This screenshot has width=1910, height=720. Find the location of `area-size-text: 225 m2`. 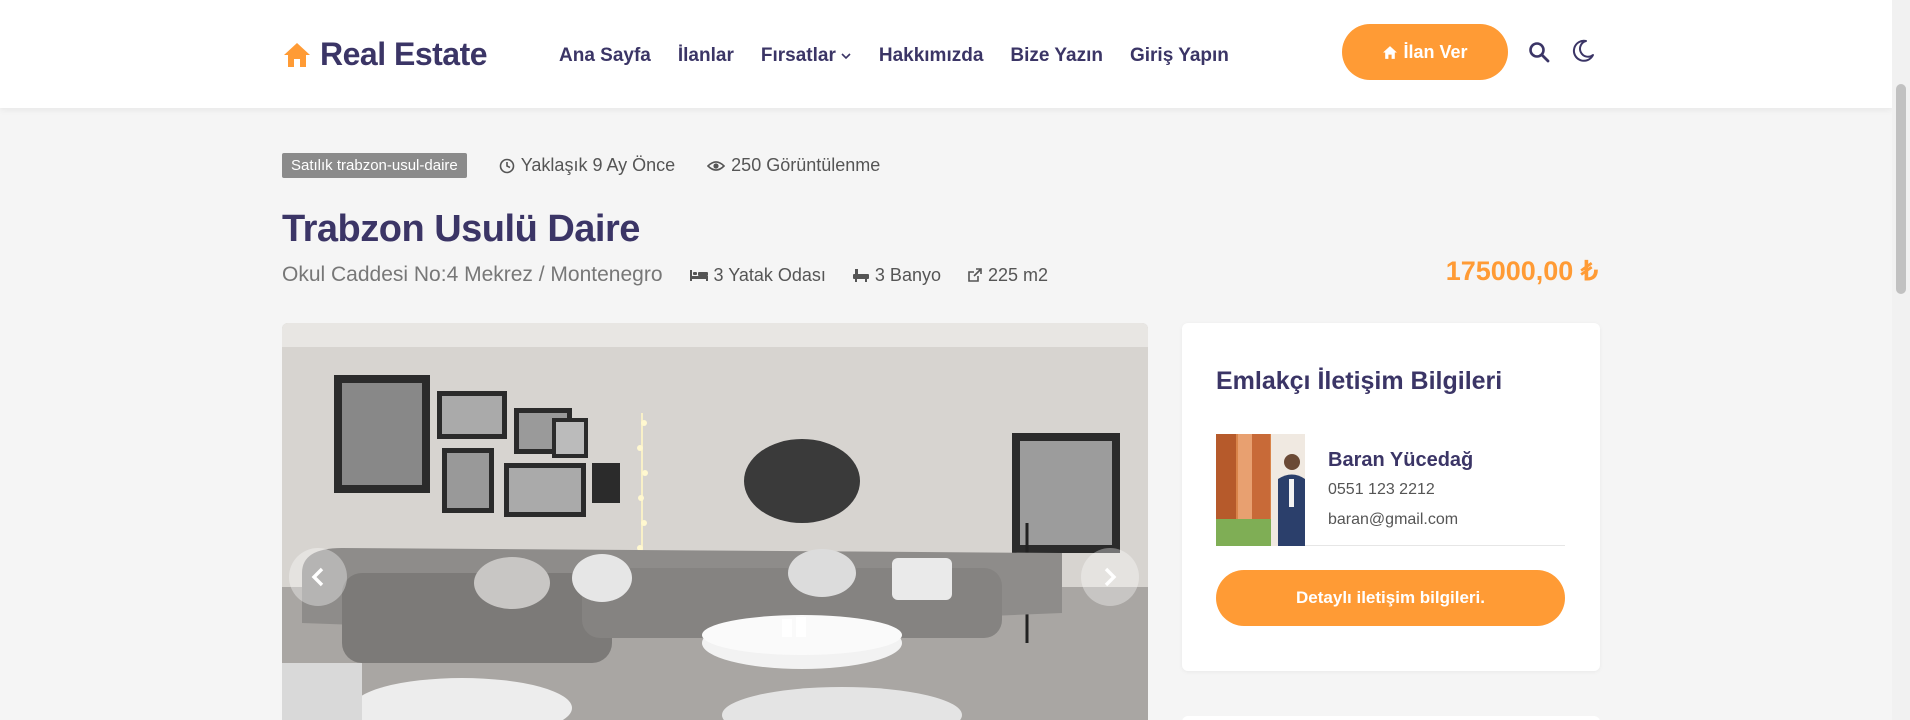

area-size-text: 225 m2 is located at coordinates (1018, 274).